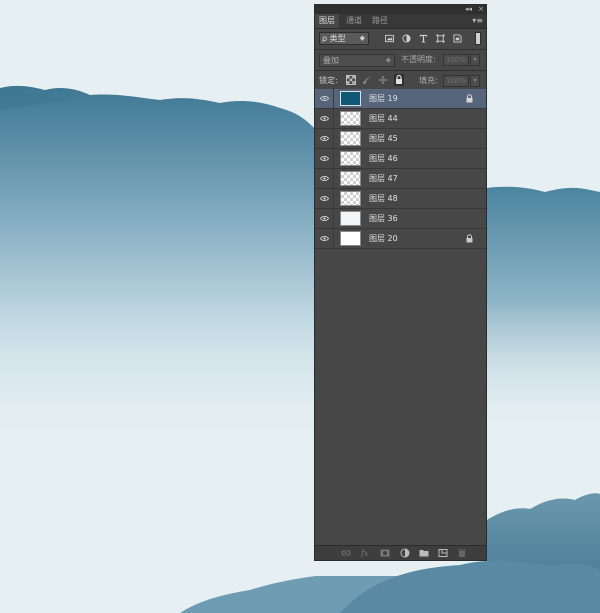 This screenshot has width=600, height=613. Describe the element at coordinates (543, 313) in the screenshot. I see `mountain-right` at that location.